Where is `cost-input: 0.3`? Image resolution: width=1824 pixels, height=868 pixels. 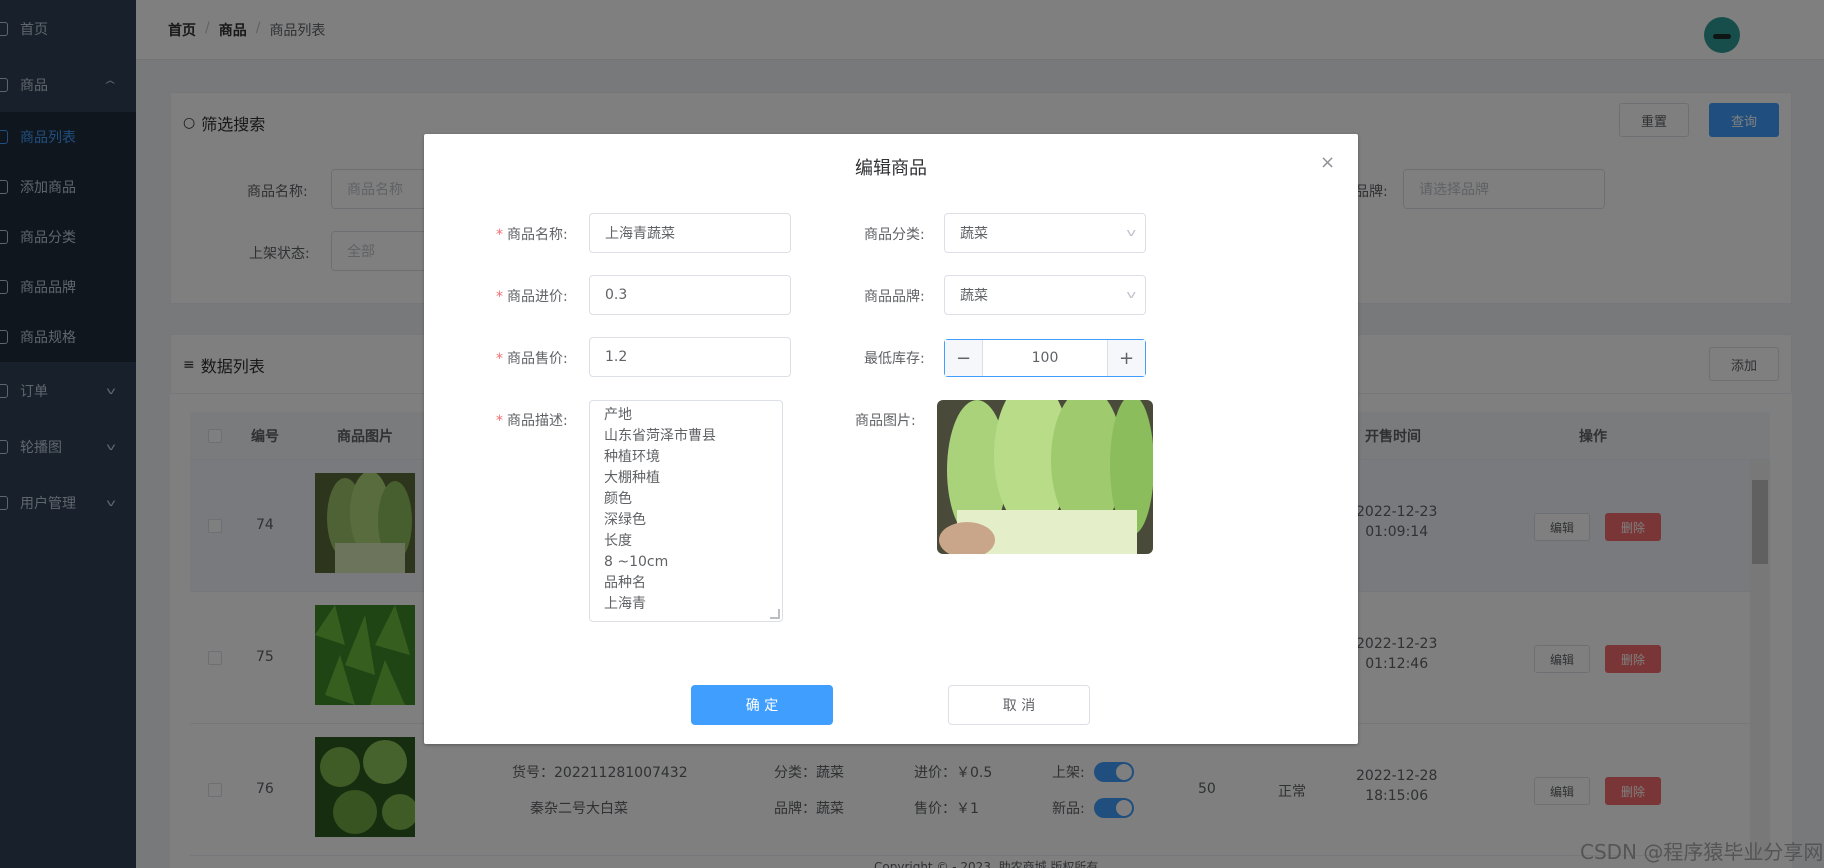
cost-input: 0.3 is located at coordinates (690, 295).